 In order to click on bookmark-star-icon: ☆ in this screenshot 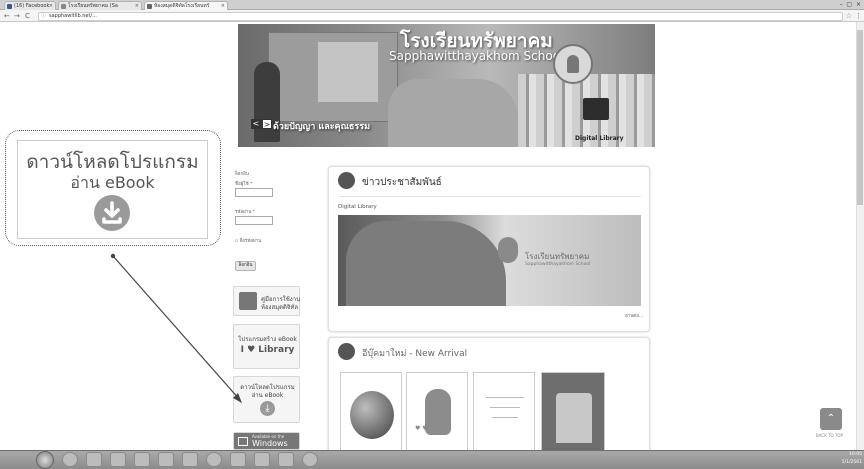, I will do `click(849, 16)`.